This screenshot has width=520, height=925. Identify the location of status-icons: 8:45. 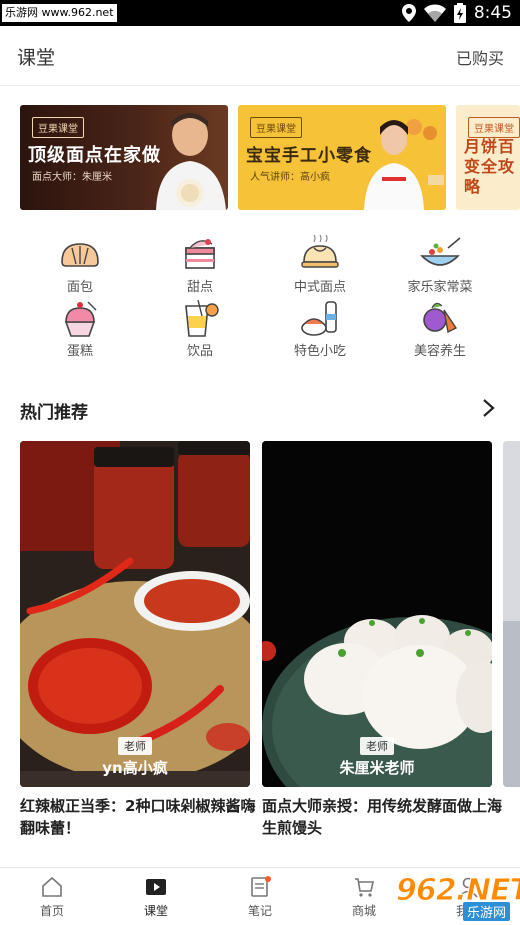
(456, 13).